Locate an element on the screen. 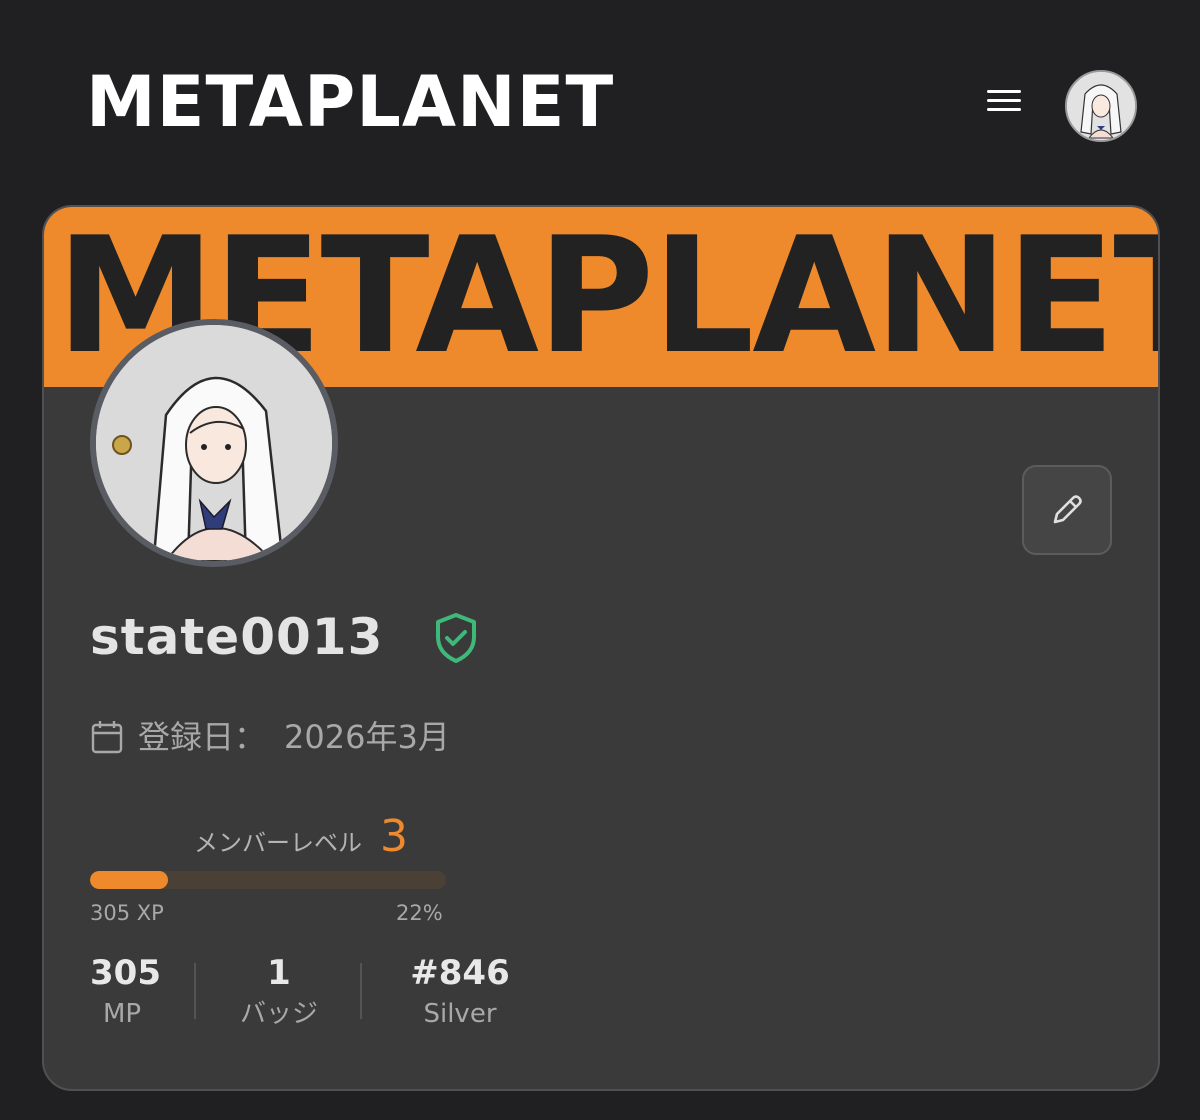 The width and height of the screenshot is (1200, 1120). stat-mp: 305 MP is located at coordinates (125, 992).